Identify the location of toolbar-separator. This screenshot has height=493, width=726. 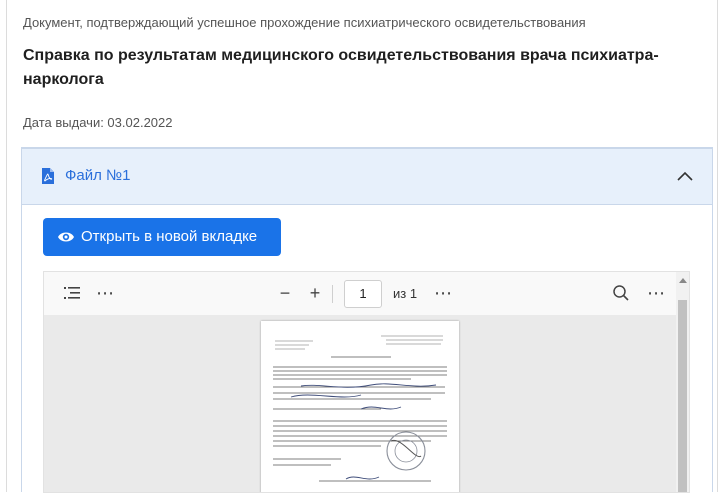
(332, 294).